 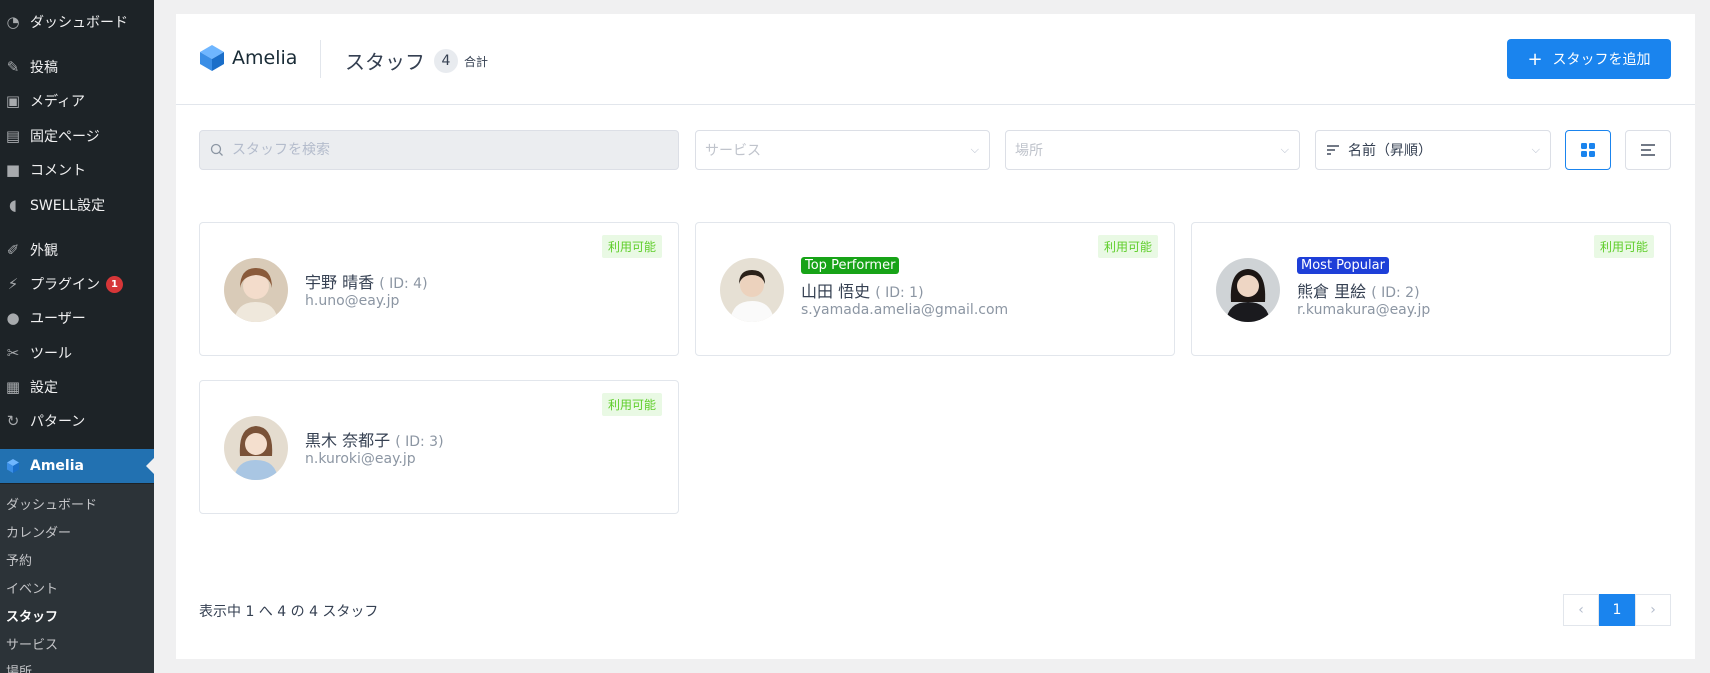 I want to click on sort-icon, so click(x=1333, y=150).